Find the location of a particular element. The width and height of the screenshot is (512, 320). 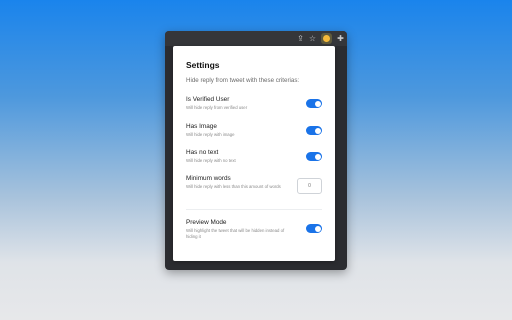

setting-description: Will hide reply with no text is located at coordinates (211, 160).